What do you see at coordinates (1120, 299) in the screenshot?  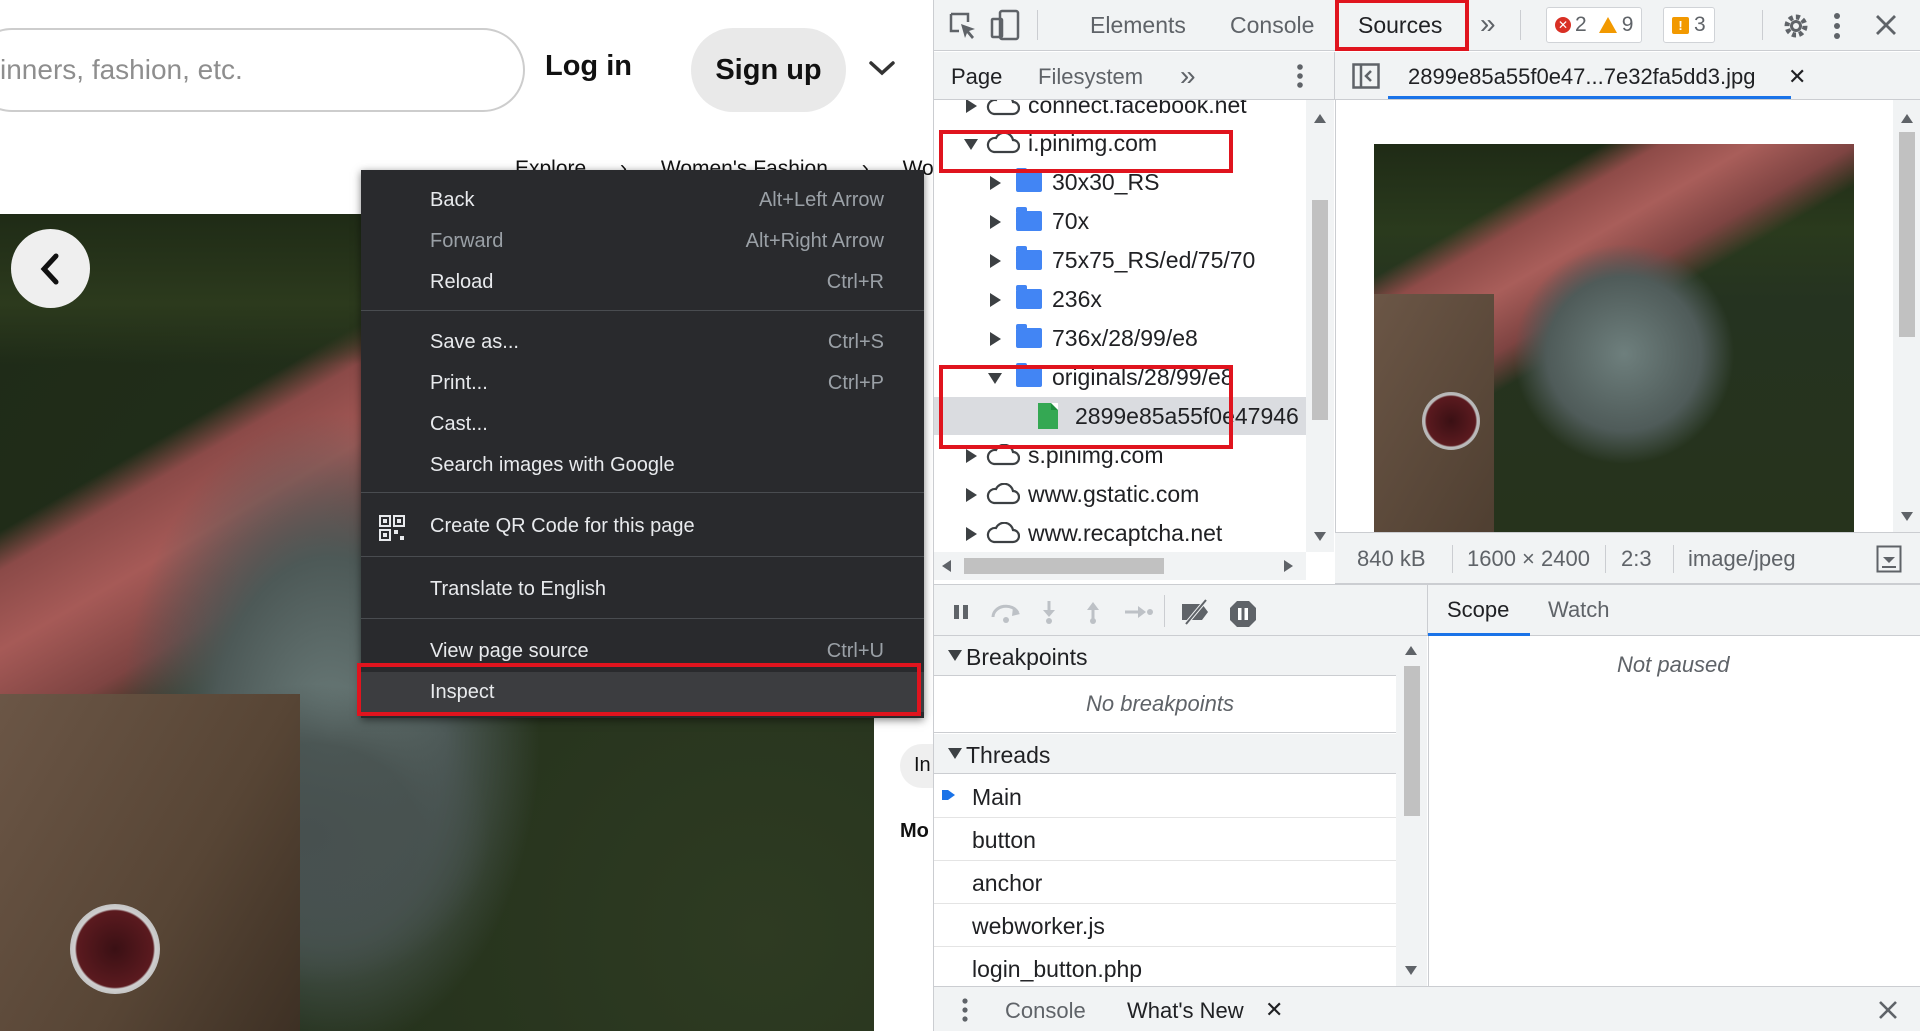 I see `tree-item-folder: 236x` at bounding box center [1120, 299].